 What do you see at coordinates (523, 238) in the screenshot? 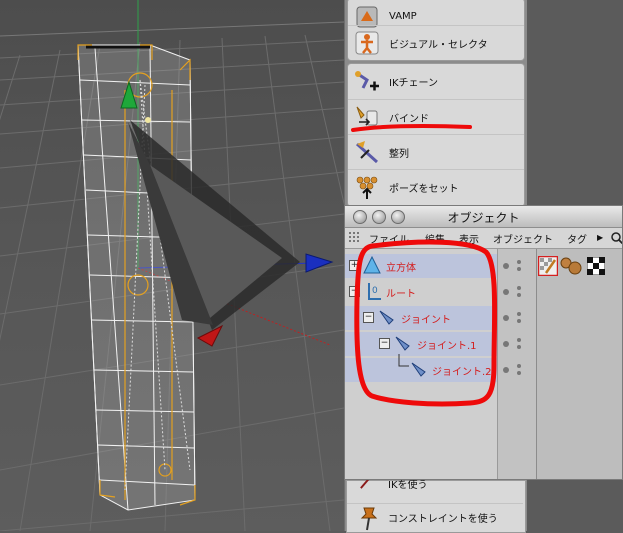
I see `menu-object: オブジェクト` at bounding box center [523, 238].